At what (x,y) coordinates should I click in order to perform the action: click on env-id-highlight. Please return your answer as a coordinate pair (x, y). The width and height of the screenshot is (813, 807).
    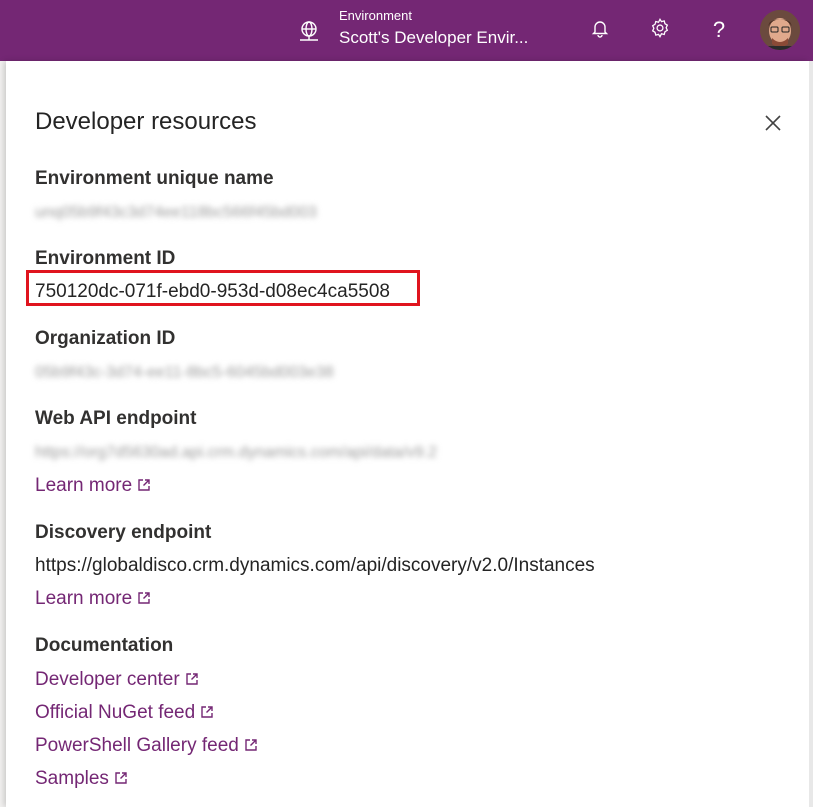
    Looking at the image, I should click on (223, 288).